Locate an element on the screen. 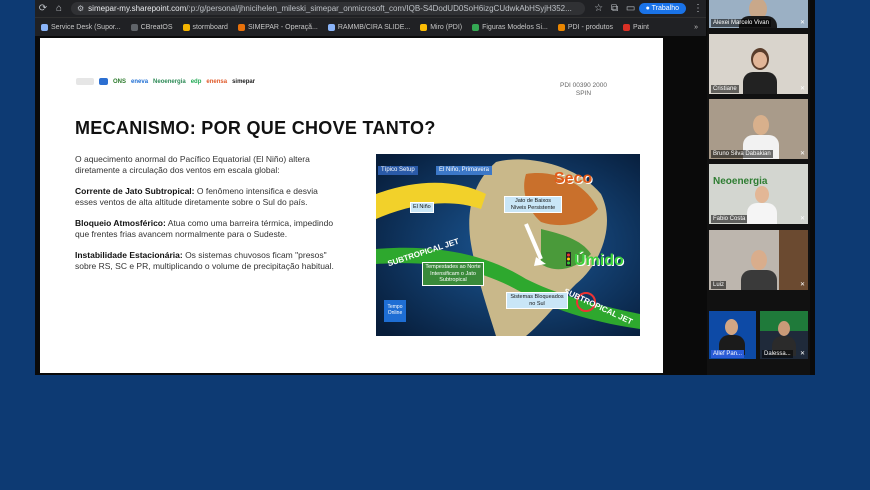 The height and width of the screenshot is (490, 870). bookmark-item: stormboard is located at coordinates (205, 27).